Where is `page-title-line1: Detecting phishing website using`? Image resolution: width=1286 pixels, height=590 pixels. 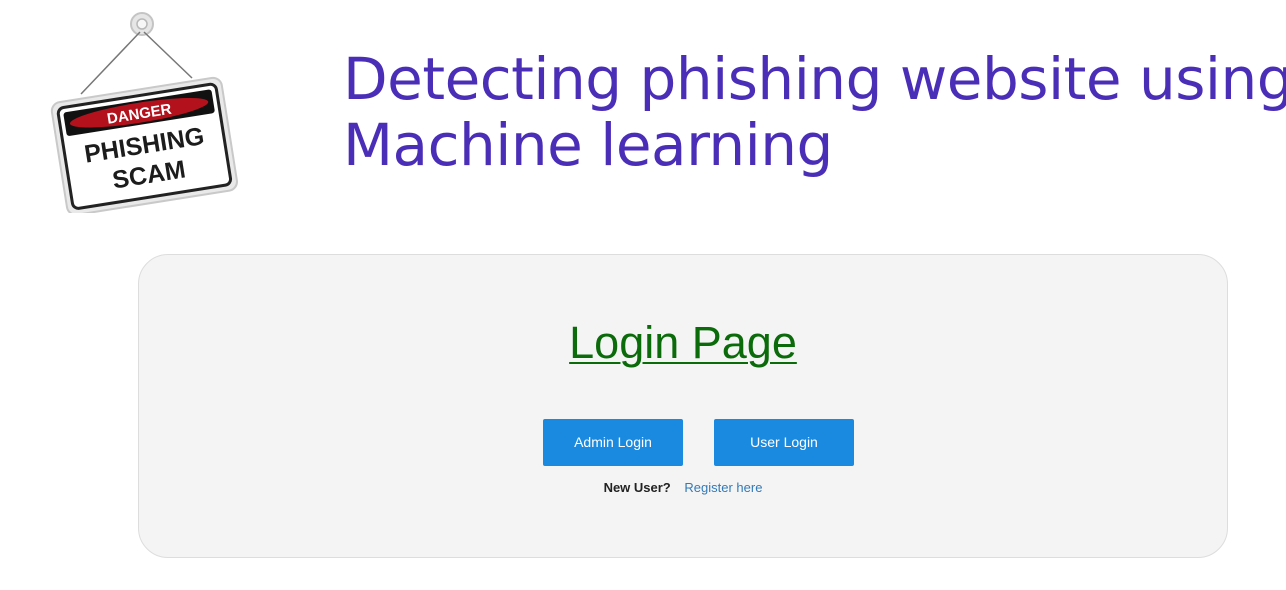
page-title-line1: Detecting phishing website using is located at coordinates (814, 79).